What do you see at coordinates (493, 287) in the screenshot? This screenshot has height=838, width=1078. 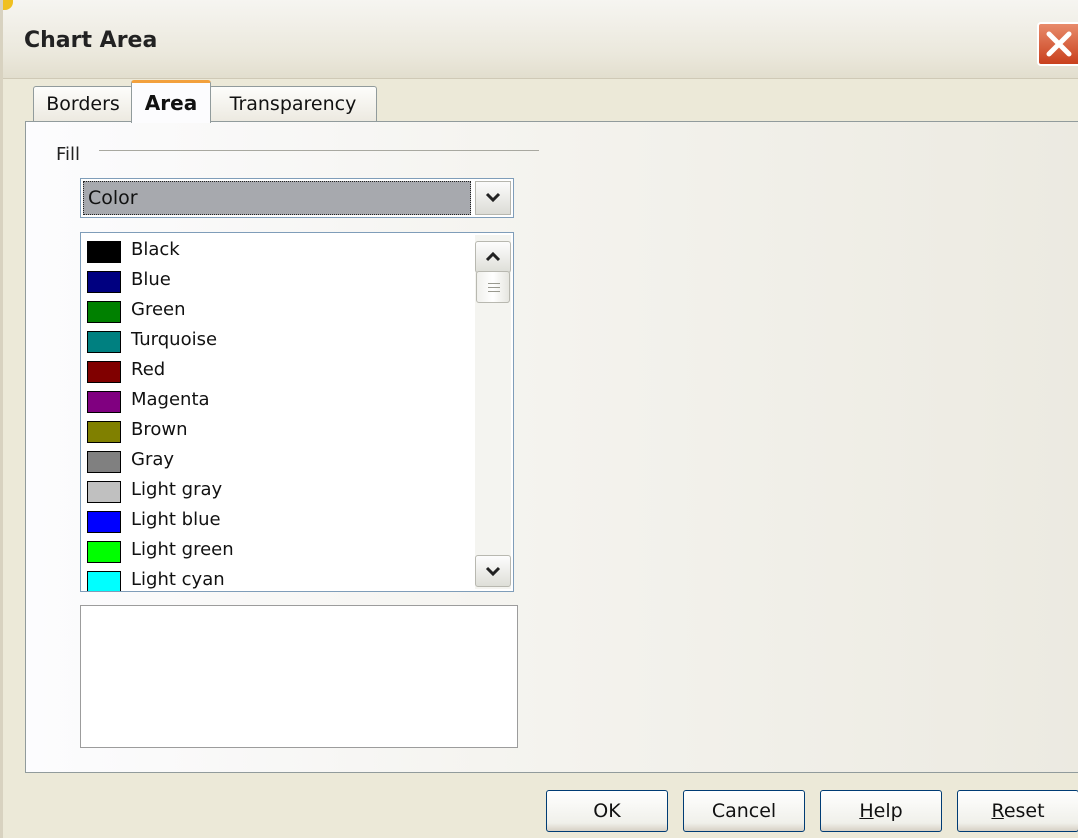 I see `scroll-thumb` at bounding box center [493, 287].